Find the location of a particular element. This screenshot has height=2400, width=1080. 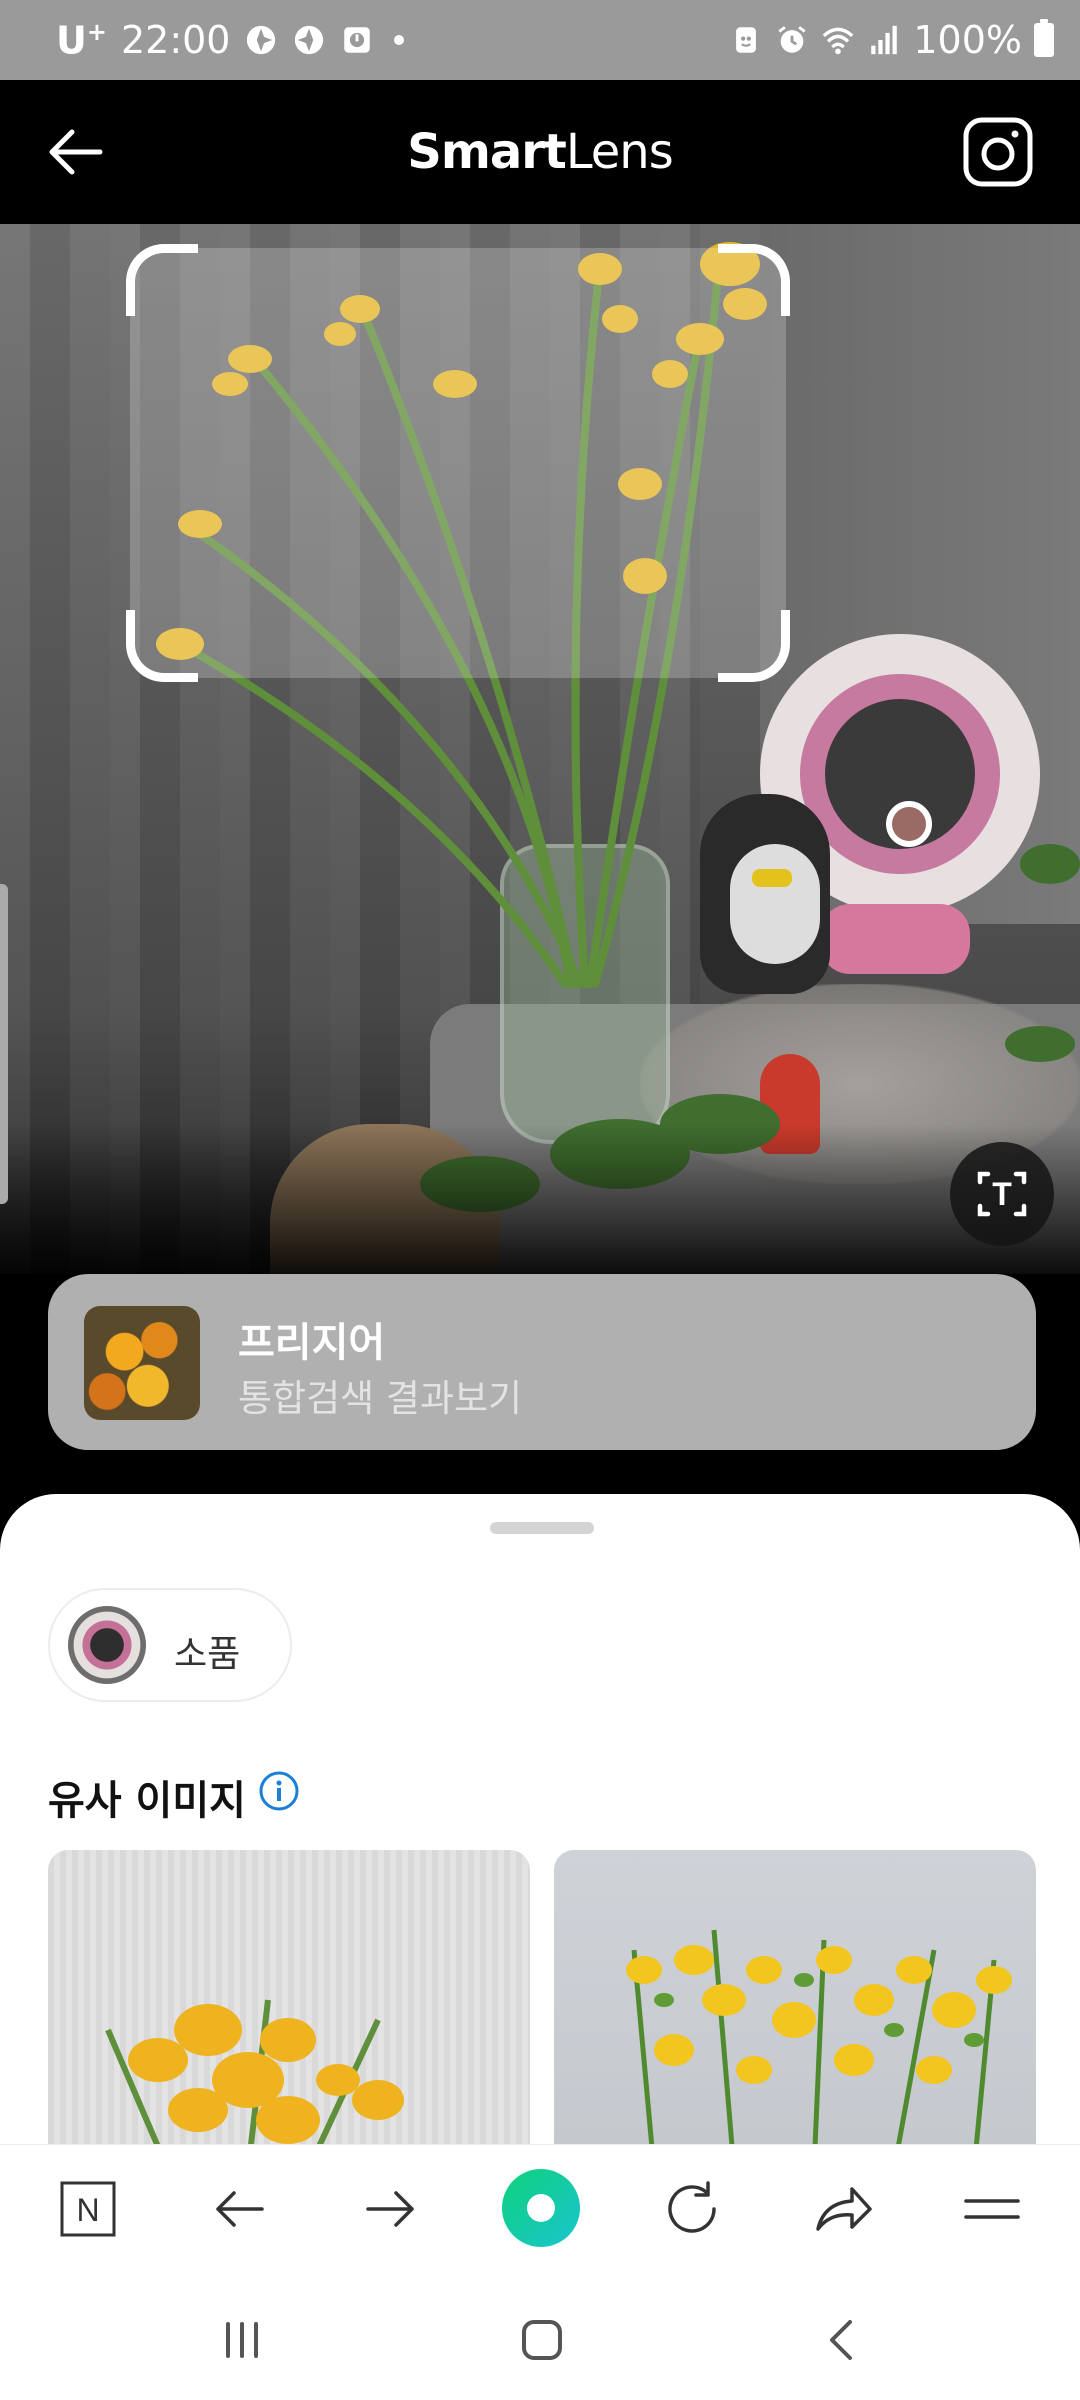

wifi-icon is located at coordinates (838, 41).